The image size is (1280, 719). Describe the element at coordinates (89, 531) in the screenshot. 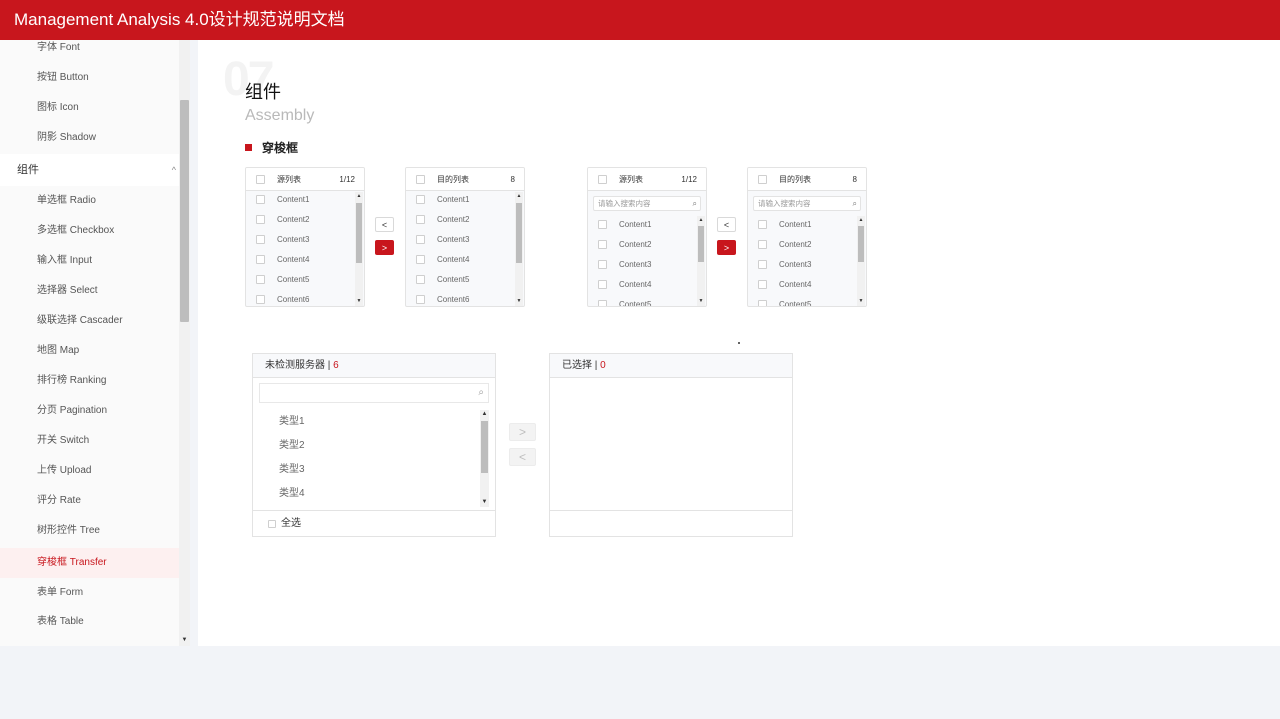

I see `sidebar-item-tree: 树形控件 Tree` at that location.